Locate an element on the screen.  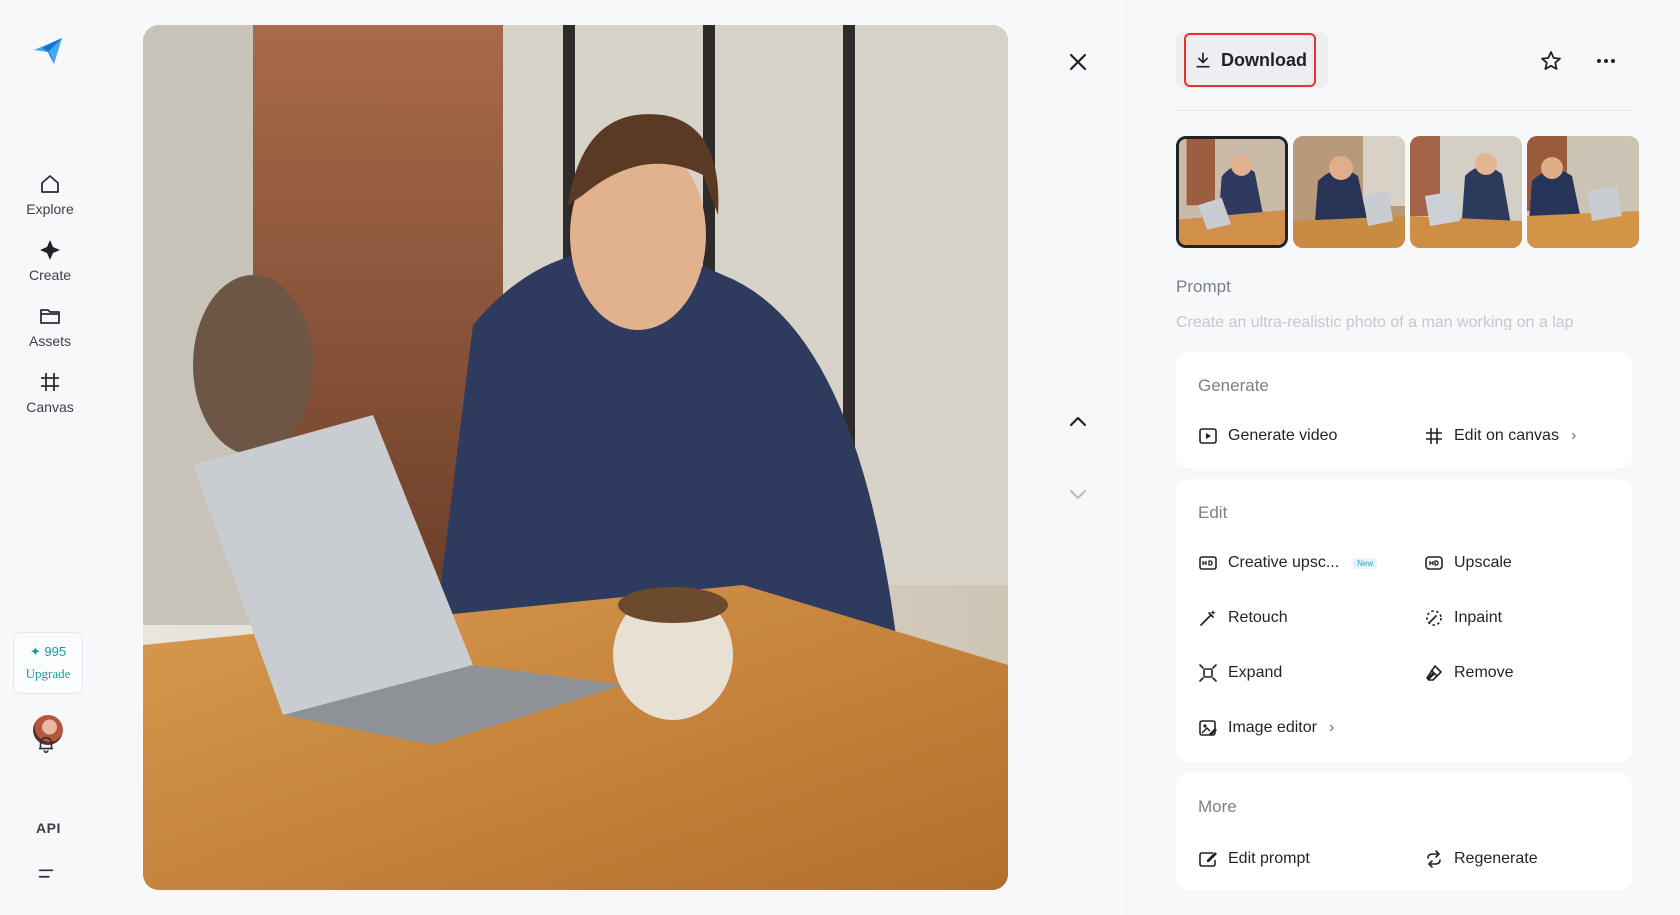
generate-card: Generate Generate video Edit on canvas › is located at coordinates (1404, 410).